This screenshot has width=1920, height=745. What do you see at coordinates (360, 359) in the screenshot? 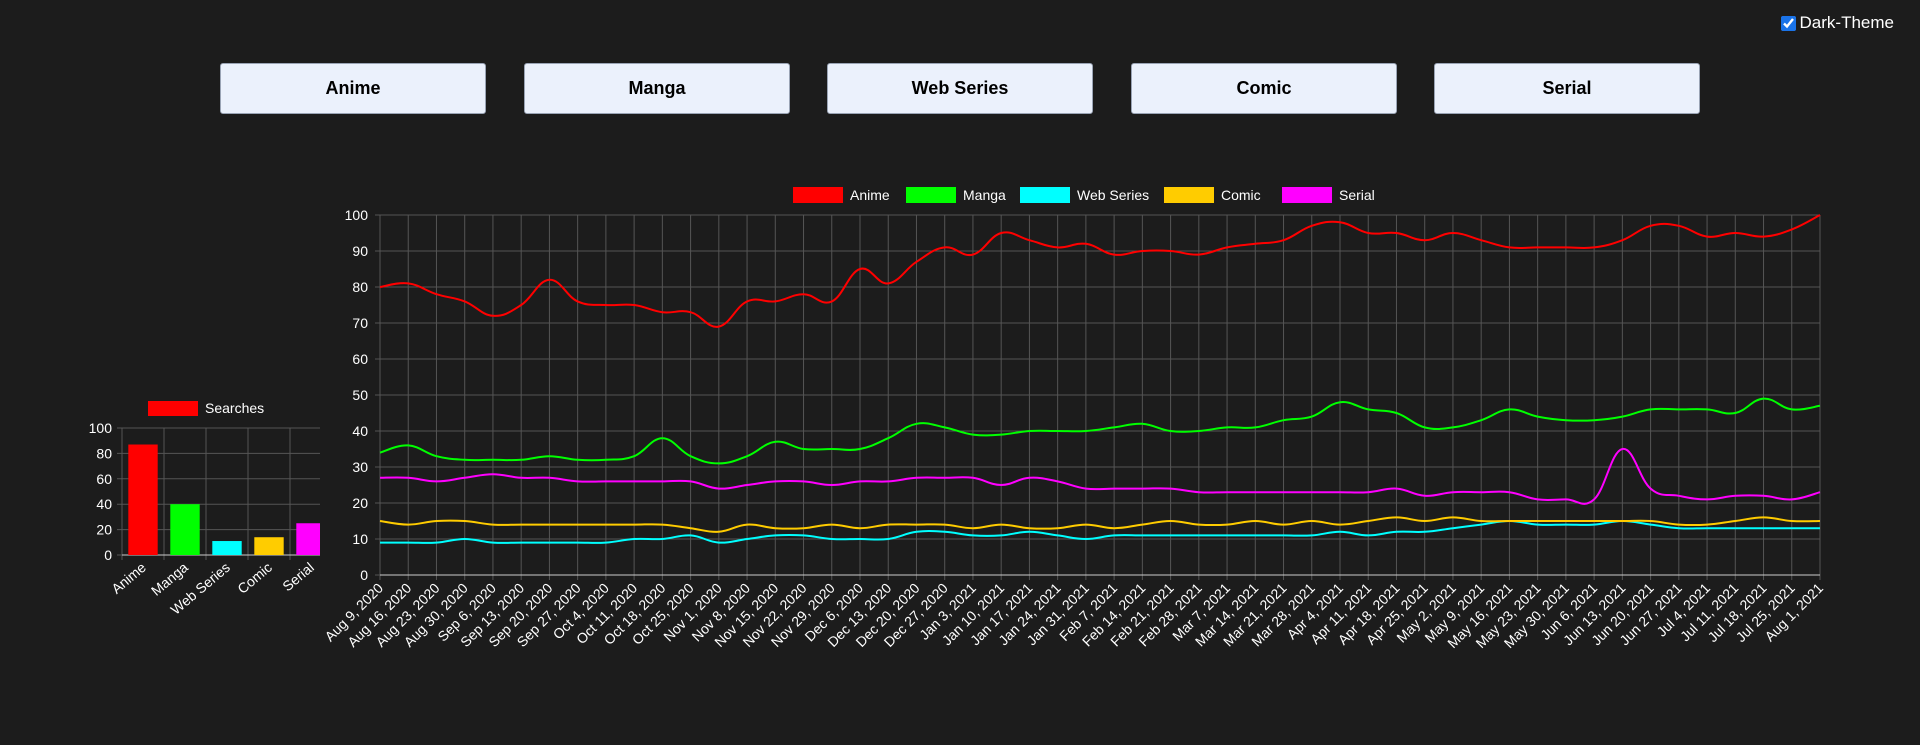
I see `line-y-tick-label: 60` at bounding box center [360, 359].